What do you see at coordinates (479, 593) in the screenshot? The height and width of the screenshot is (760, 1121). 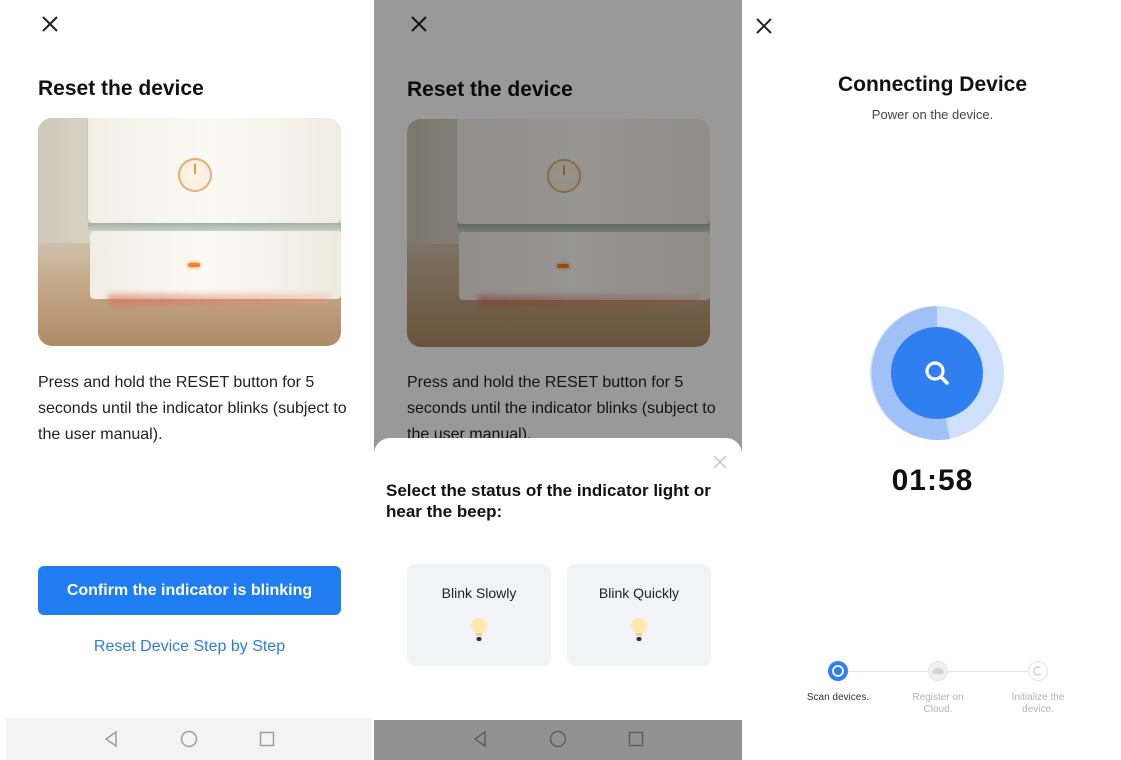 I see `option-label: Blink Slowly` at bounding box center [479, 593].